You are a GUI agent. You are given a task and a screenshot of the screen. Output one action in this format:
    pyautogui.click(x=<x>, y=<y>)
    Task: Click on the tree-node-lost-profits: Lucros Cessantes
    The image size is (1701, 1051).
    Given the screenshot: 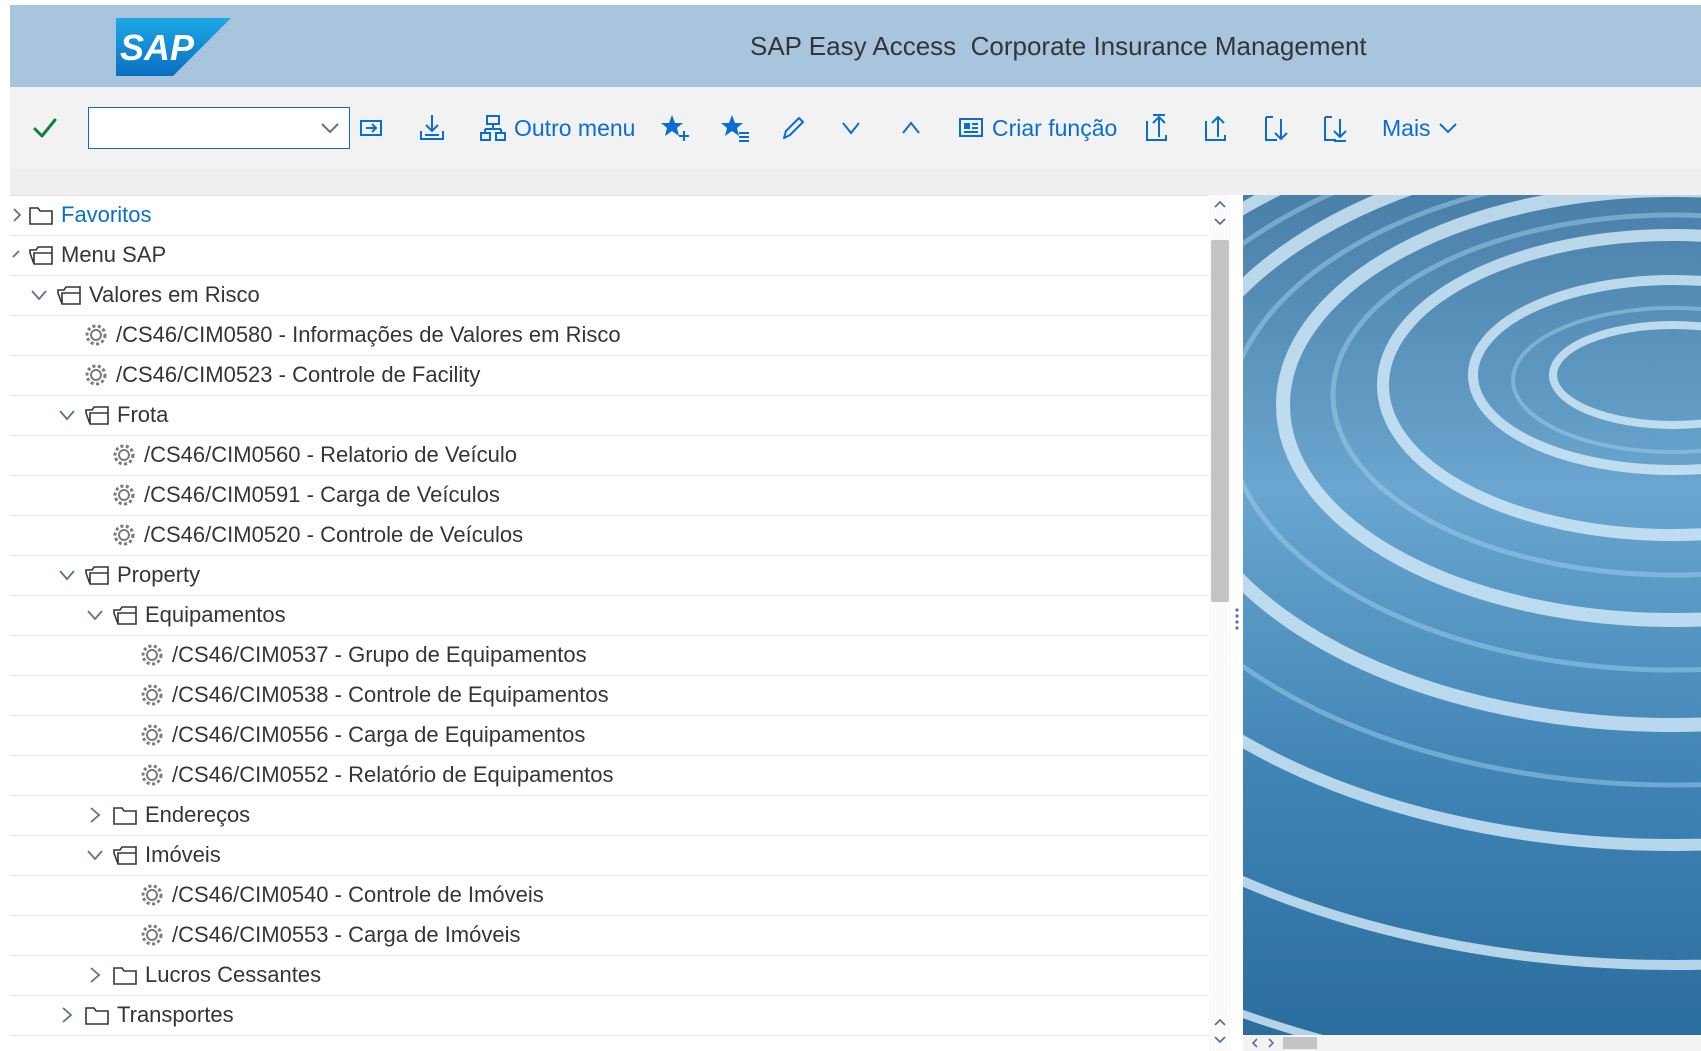 What is the action you would take?
    pyautogui.click(x=609, y=975)
    